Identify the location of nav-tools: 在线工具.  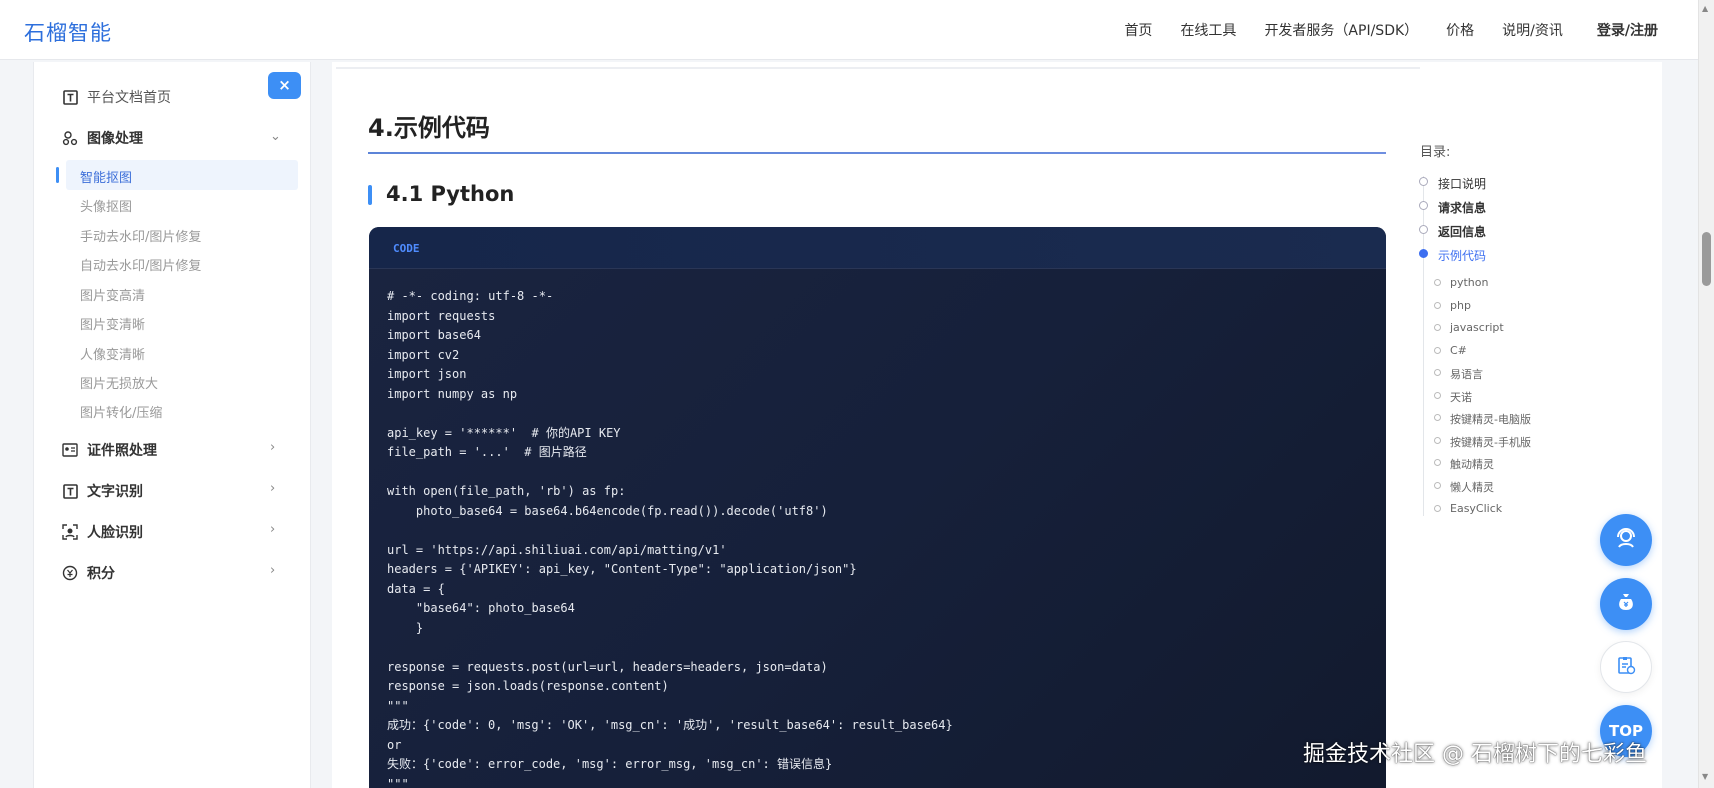
(1208, 30).